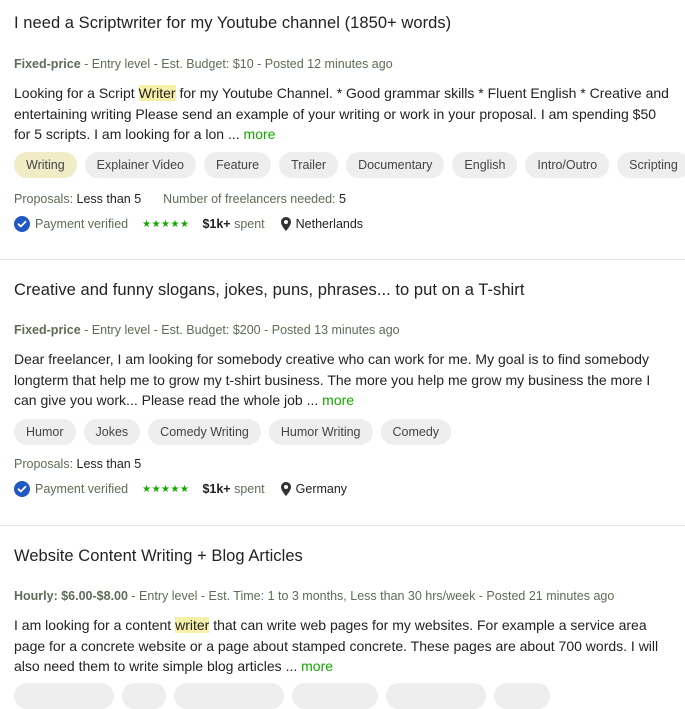 The width and height of the screenshot is (685, 709). Describe the element at coordinates (192, 625) in the screenshot. I see `search-highlight: writer` at that location.